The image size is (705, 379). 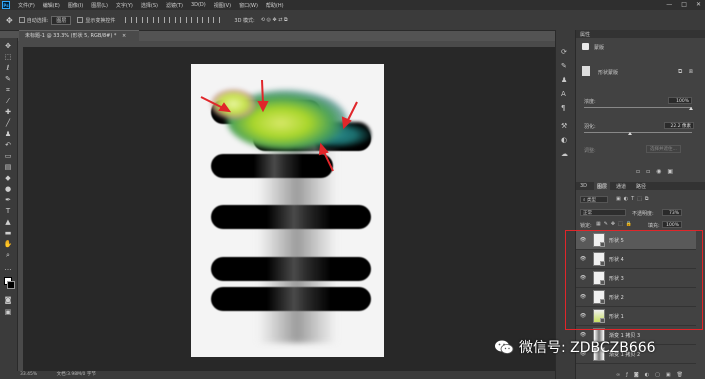 I want to click on align-right-icon, so click(x=151, y=19).